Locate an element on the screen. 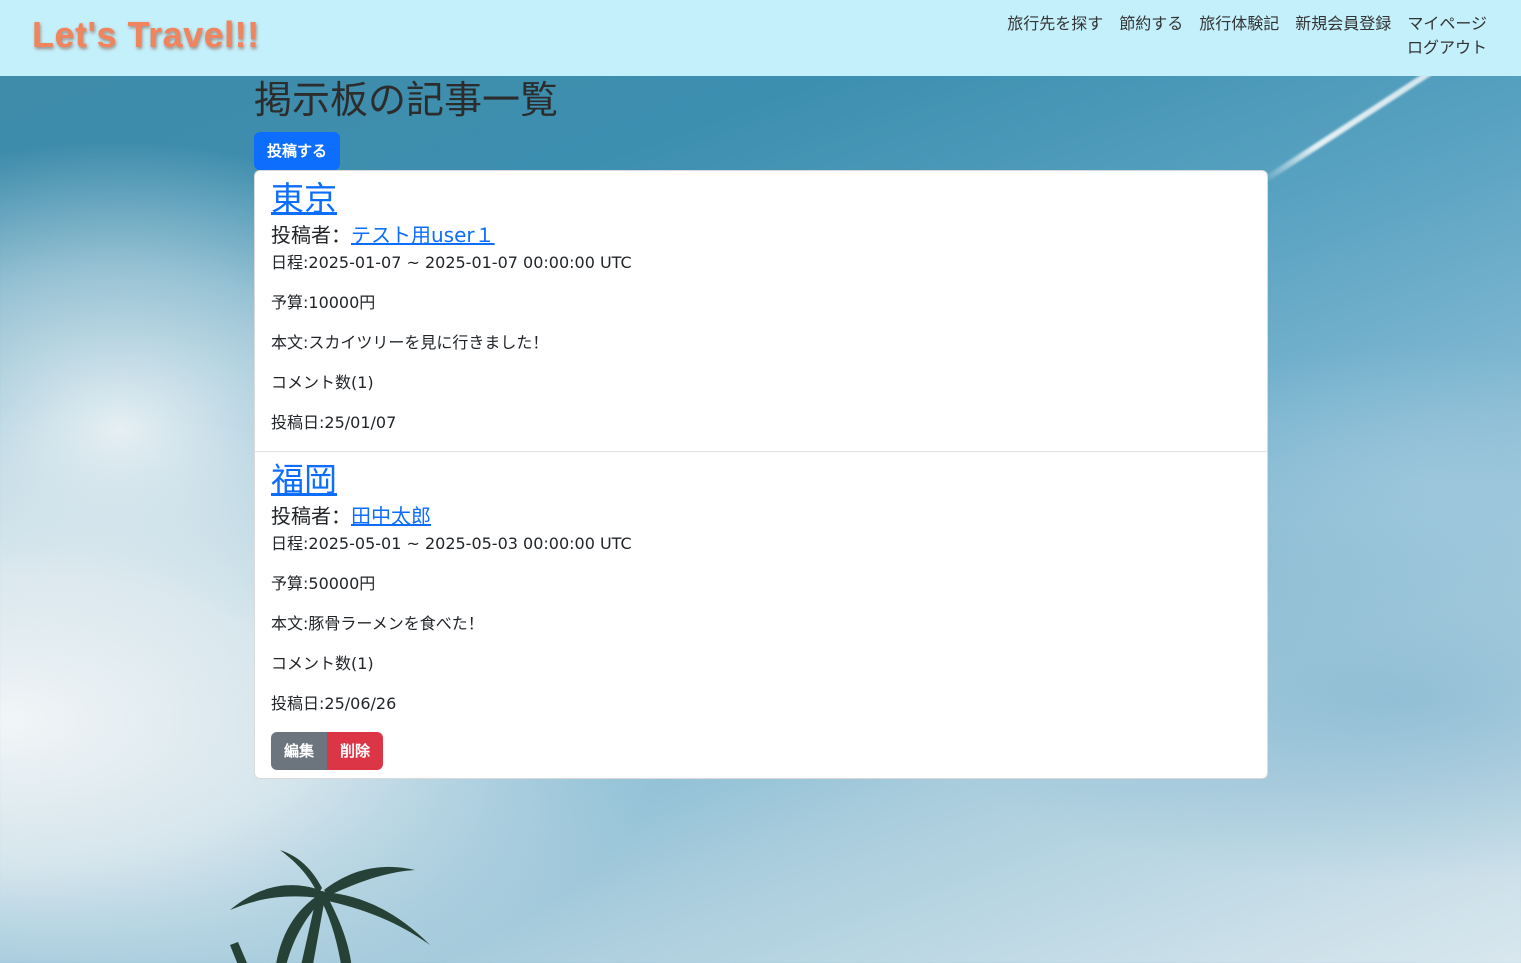  nav-my-page: マイページ is located at coordinates (1447, 24).